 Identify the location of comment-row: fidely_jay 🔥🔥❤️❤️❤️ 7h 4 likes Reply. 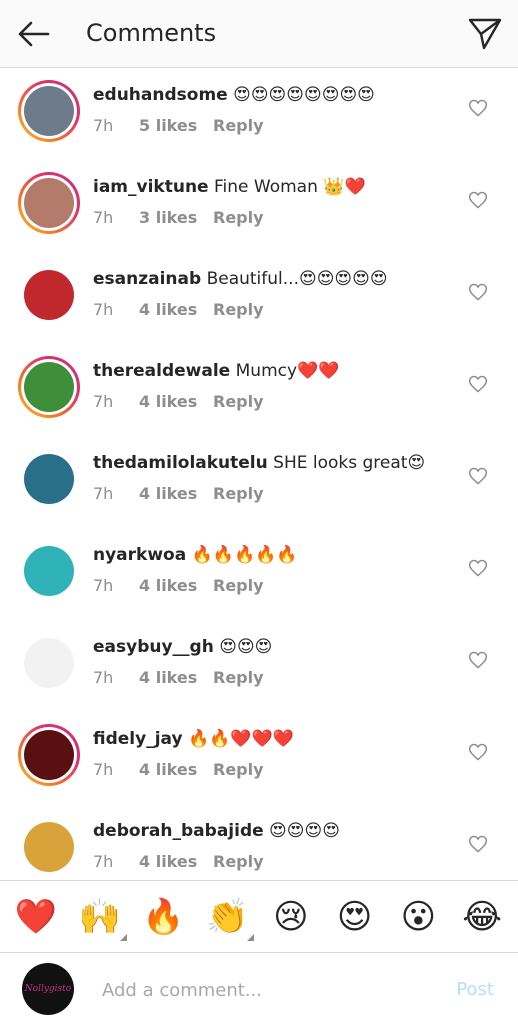
(259, 758).